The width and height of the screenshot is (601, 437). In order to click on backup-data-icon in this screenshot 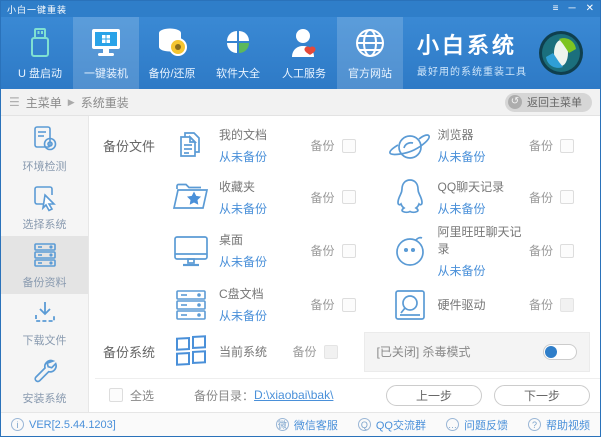, I will do `click(45, 255)`.